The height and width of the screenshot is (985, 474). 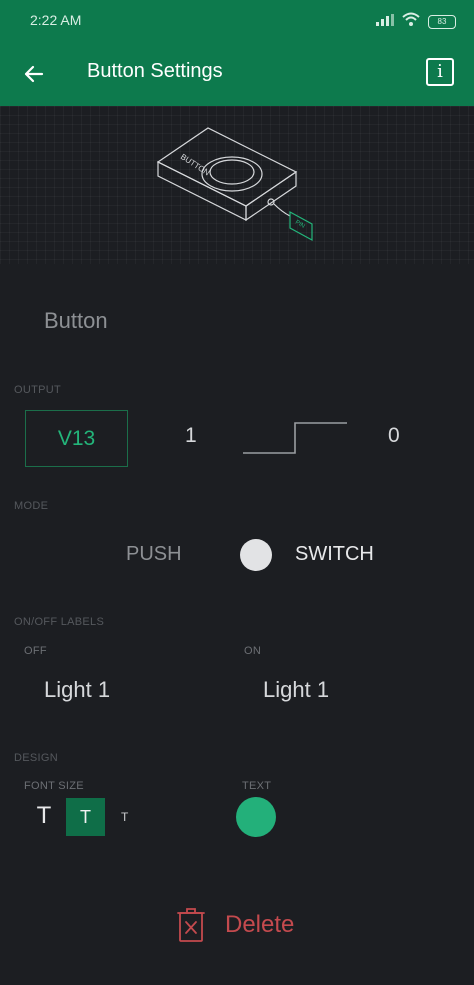 What do you see at coordinates (77, 690) in the screenshot?
I see `off-label-input: Light 1` at bounding box center [77, 690].